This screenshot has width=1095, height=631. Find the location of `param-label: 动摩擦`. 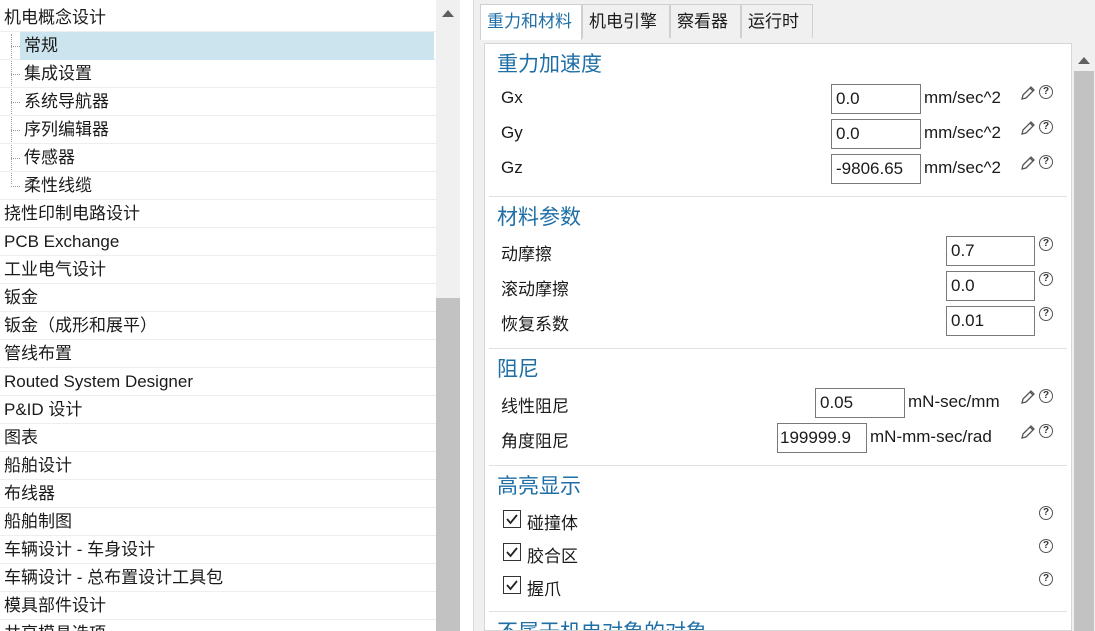

param-label: 动摩擦 is located at coordinates (526, 254).